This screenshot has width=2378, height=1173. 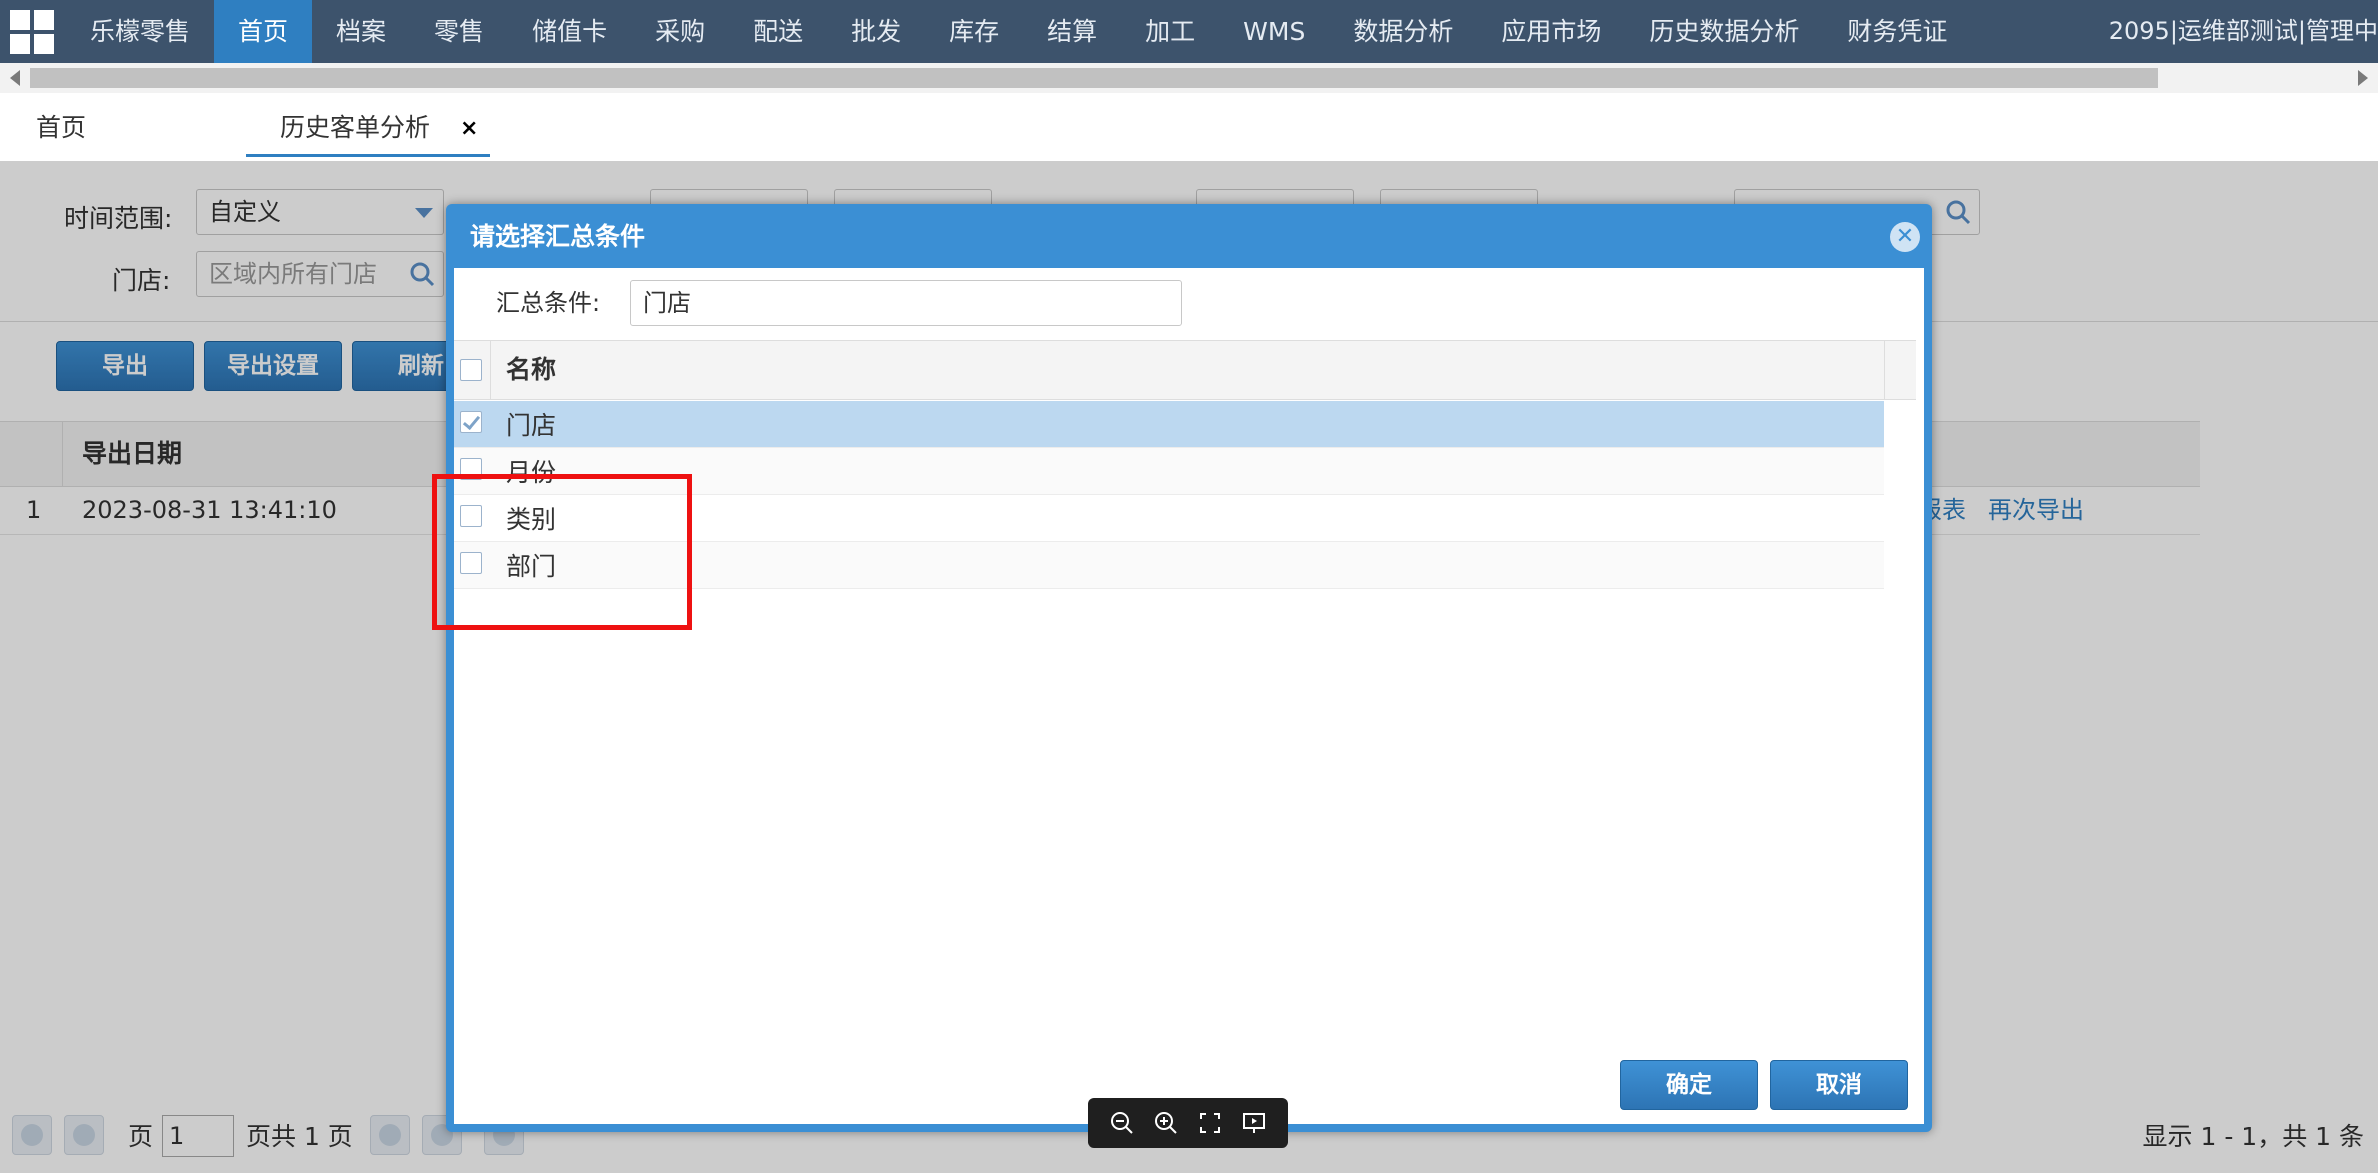 What do you see at coordinates (1274, 31) in the screenshot?
I see `nav-item-wms: WMS` at bounding box center [1274, 31].